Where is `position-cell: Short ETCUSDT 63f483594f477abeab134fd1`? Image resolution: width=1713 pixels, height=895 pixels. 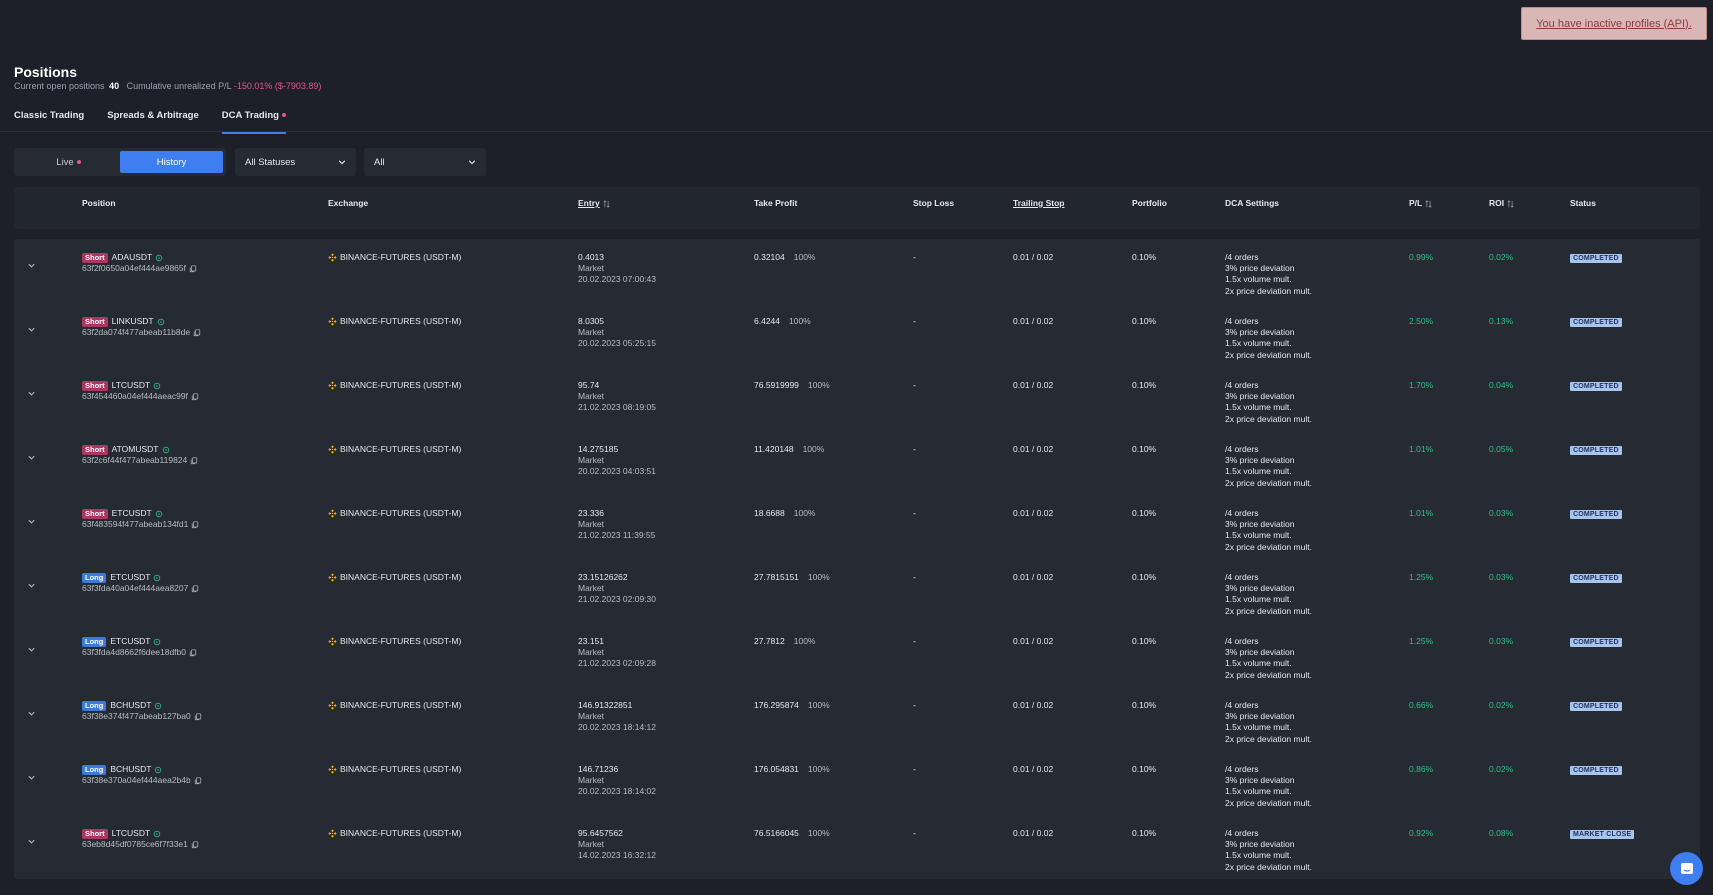
position-cell: Short ETCUSDT 63f483594f477abeab134fd1 is located at coordinates (140, 519).